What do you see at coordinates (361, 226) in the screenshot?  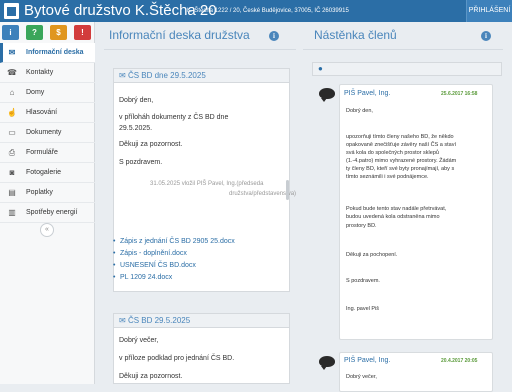 I see `message-text: prostory BD.` at bounding box center [361, 226].